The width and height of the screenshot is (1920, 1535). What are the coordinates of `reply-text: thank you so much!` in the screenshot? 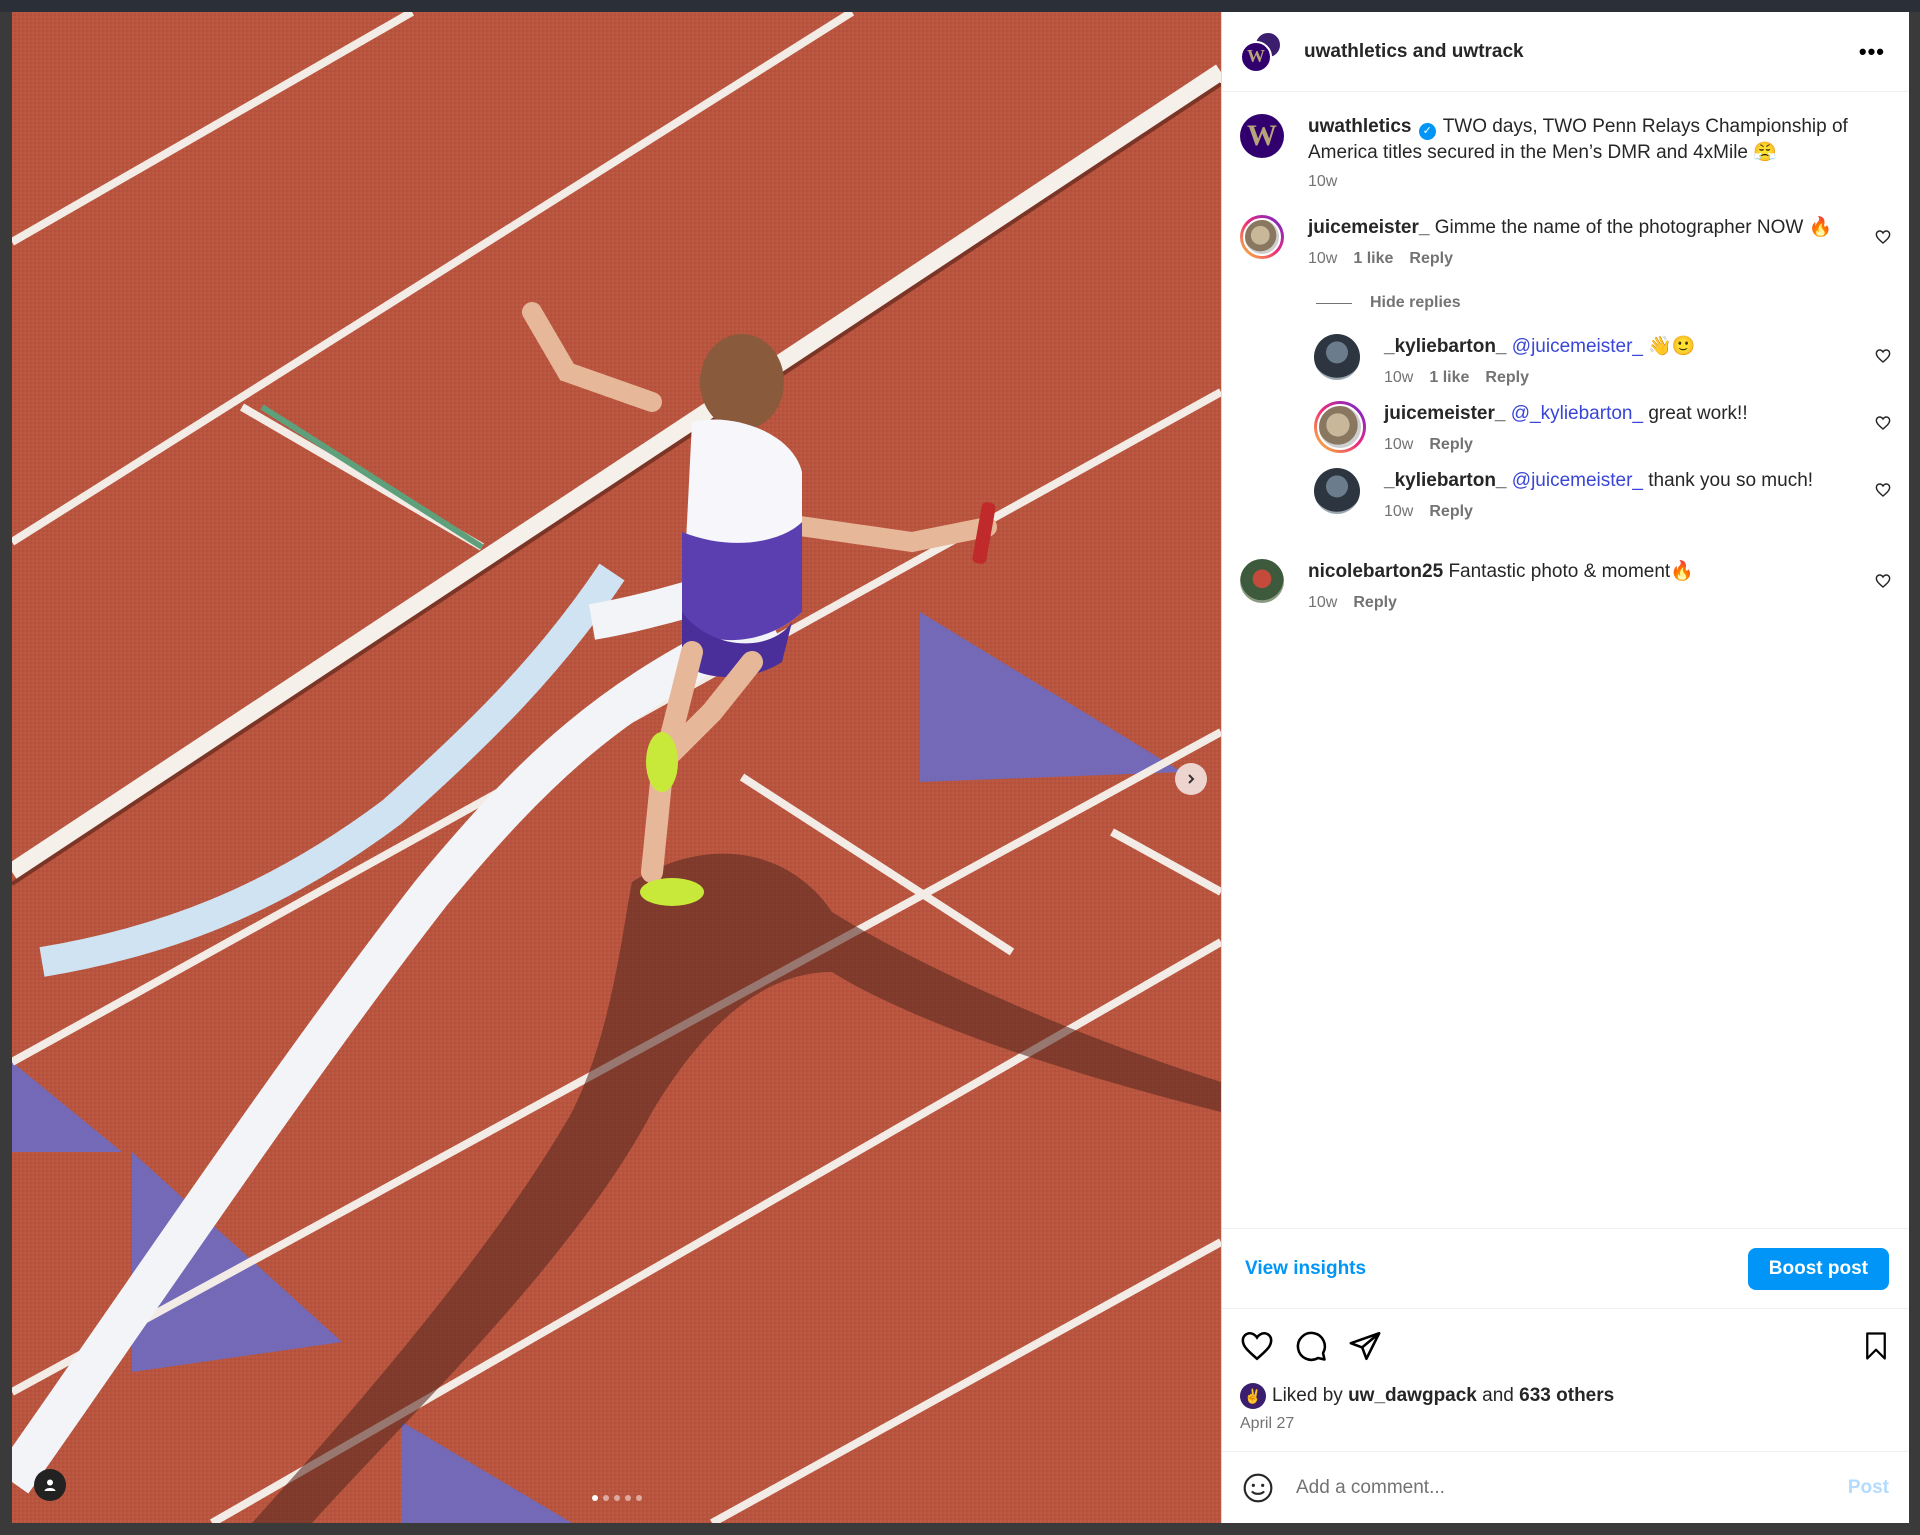 It's located at (1728, 480).